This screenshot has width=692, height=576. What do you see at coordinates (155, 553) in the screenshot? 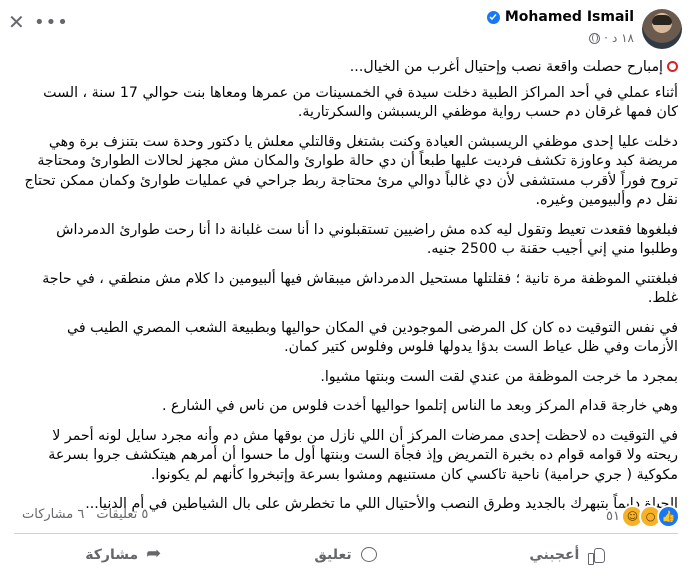
I see `share-icon` at bounding box center [155, 553].